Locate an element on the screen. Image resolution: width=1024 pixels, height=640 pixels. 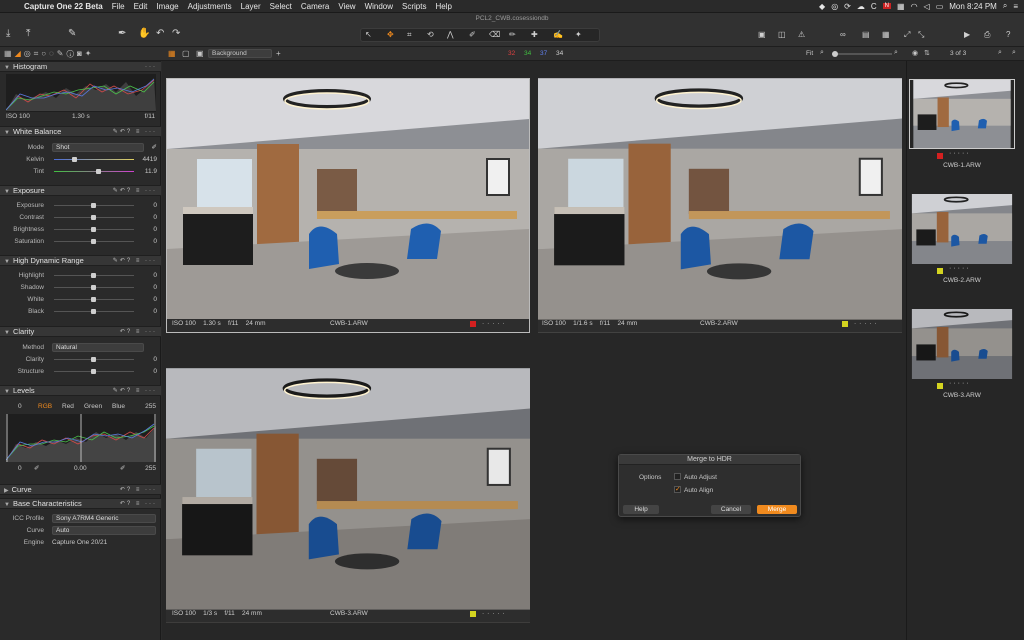
auto-align-checkbox: ✓ is located at coordinates (677, 489).